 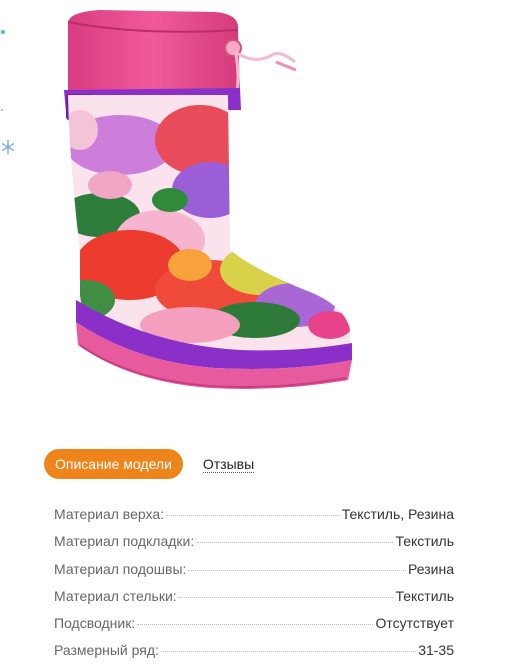 What do you see at coordinates (113, 464) in the screenshot?
I see `tab-model-description: Описание модели` at bounding box center [113, 464].